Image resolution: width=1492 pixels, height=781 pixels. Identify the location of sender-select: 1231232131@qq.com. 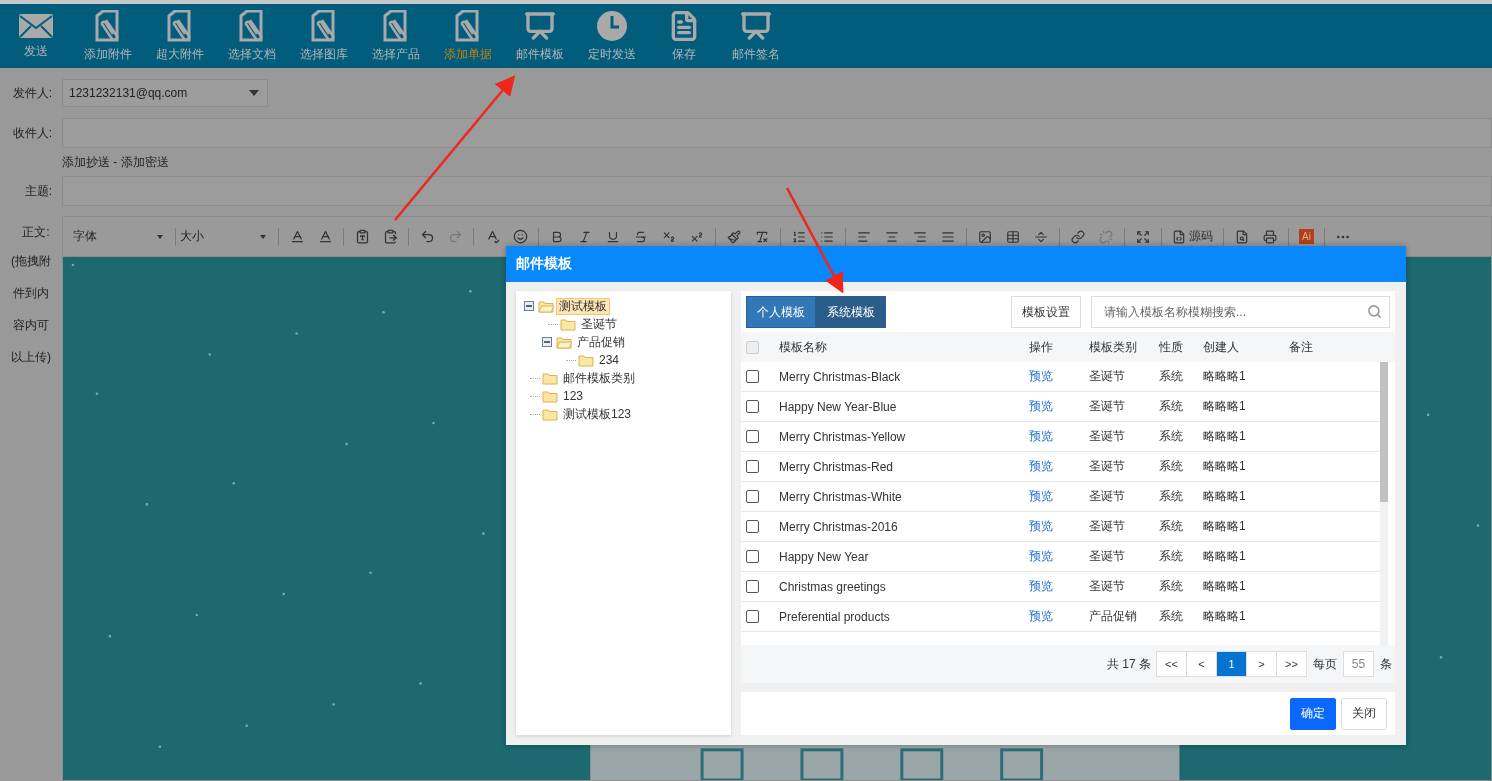
(165, 93).